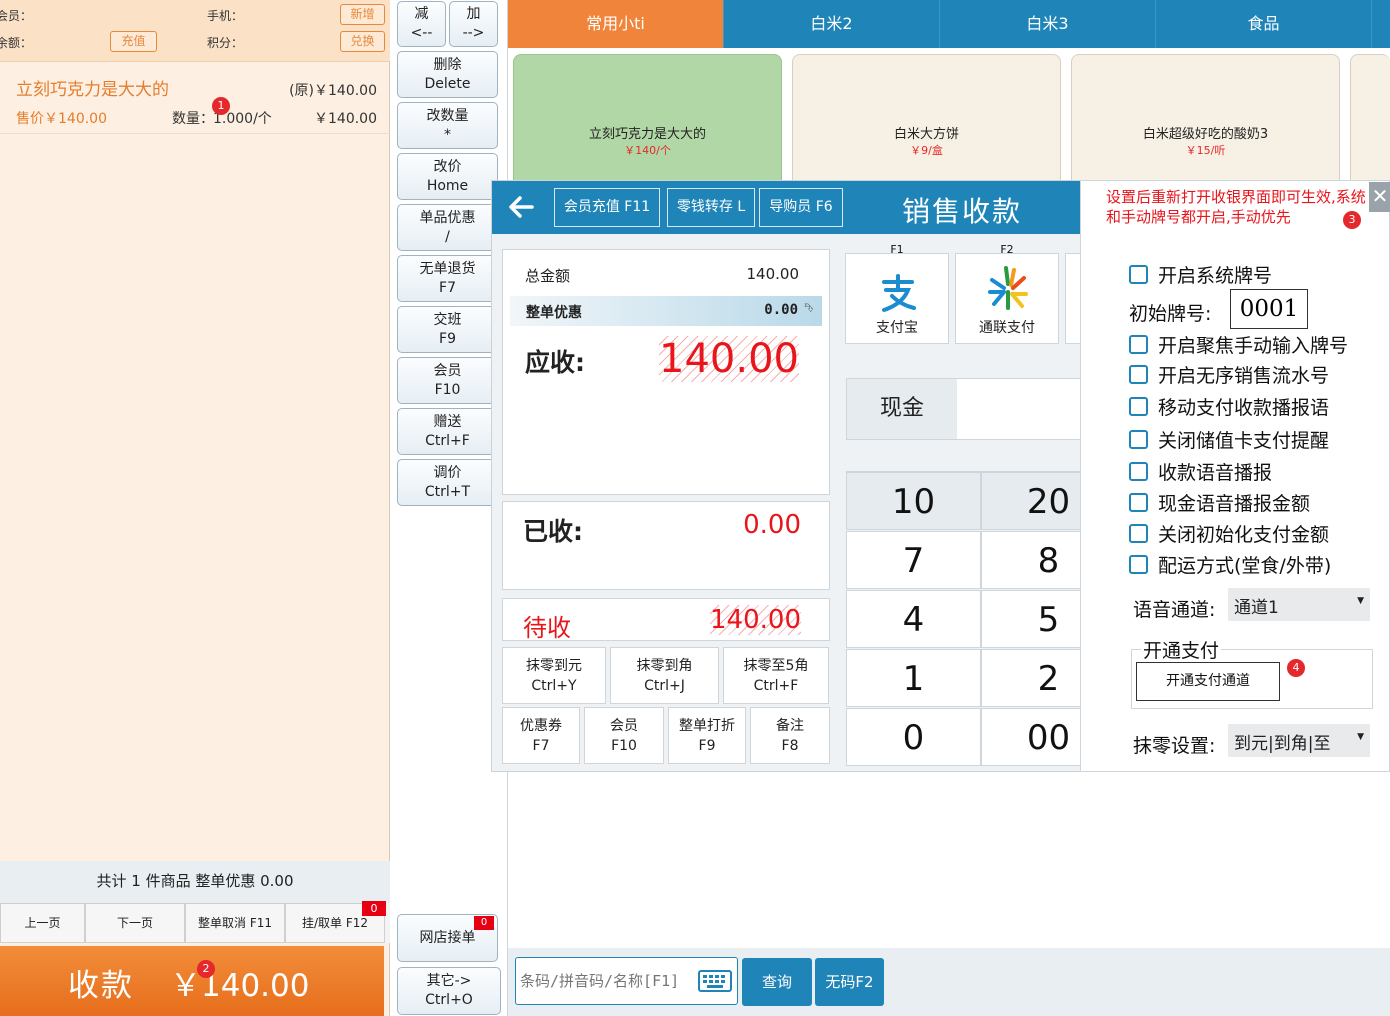  Describe the element at coordinates (473, 14) in the screenshot. I see `increase-label: 加` at that location.